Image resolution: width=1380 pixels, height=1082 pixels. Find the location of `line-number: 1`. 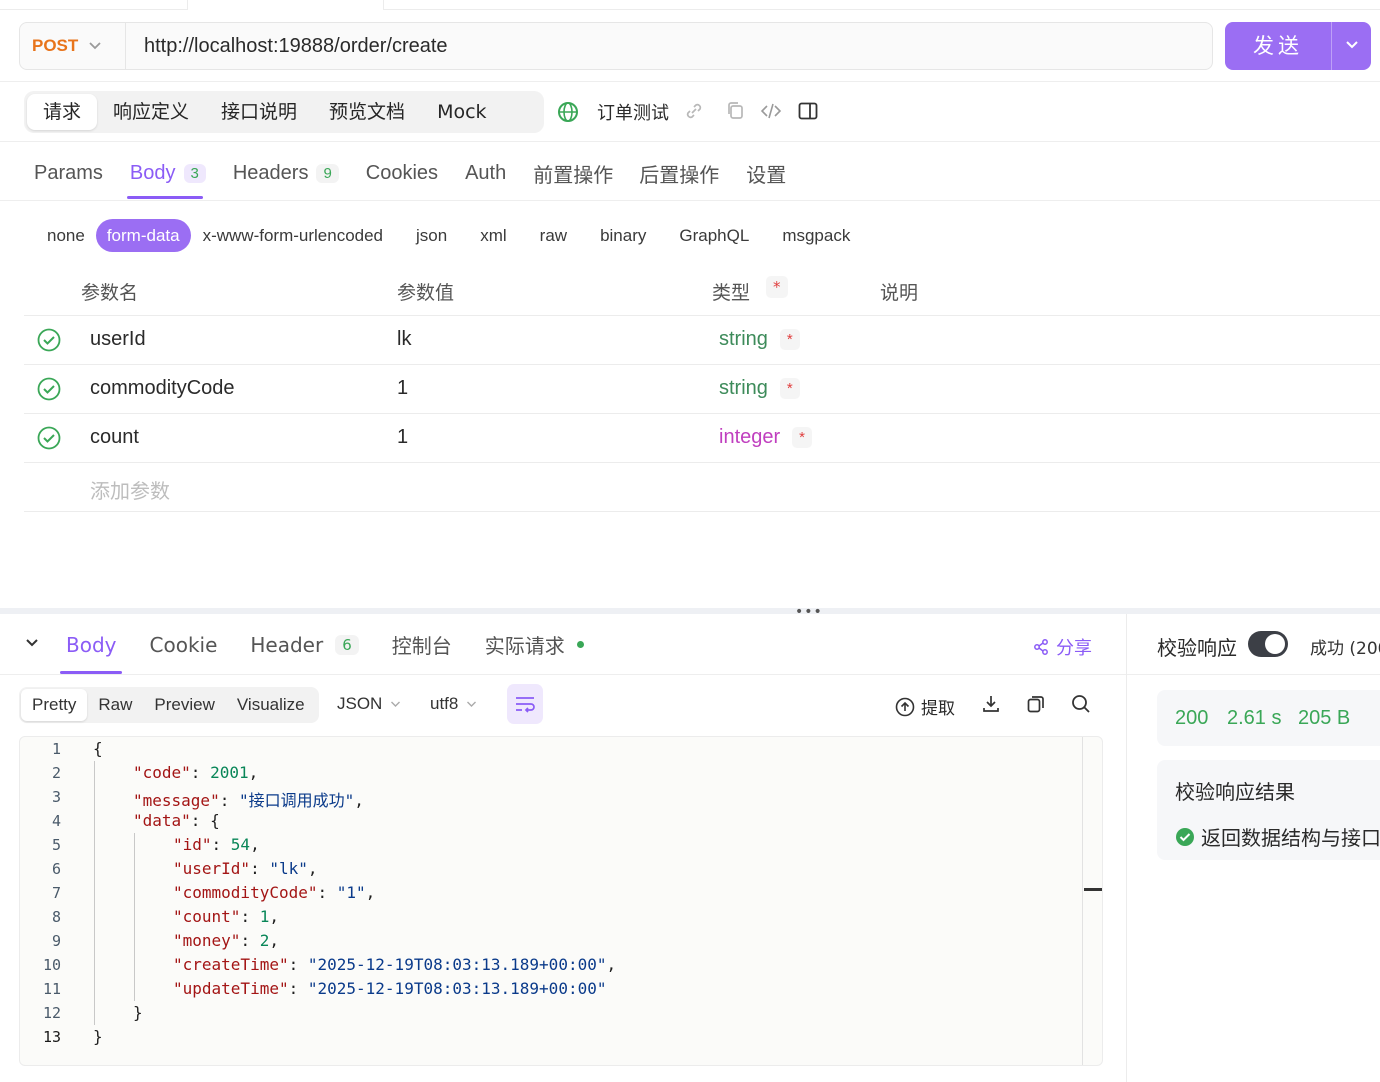

line-number: 1 is located at coordinates (56, 749).